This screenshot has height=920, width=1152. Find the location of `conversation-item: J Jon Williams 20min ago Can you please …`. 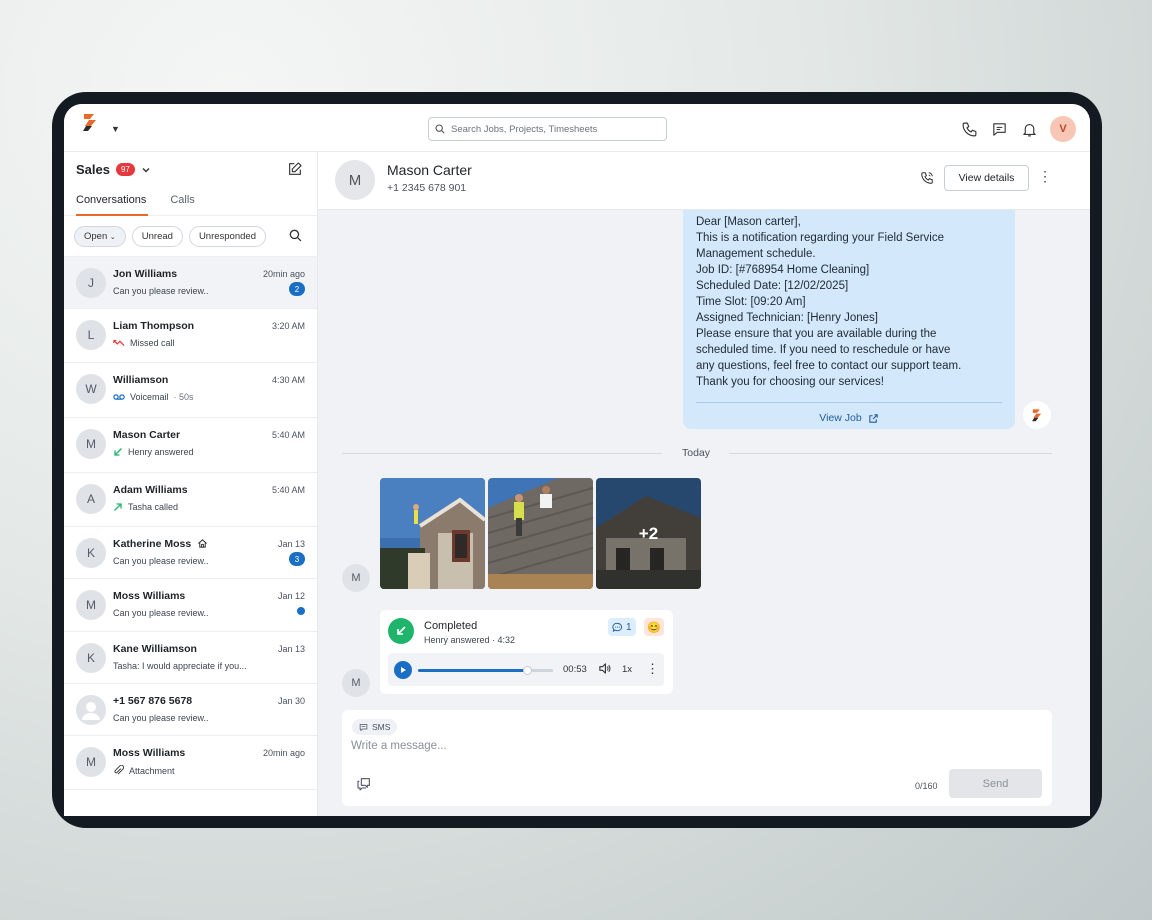

conversation-item: J Jon Williams 20min ago Can you please … is located at coordinates (190, 283).